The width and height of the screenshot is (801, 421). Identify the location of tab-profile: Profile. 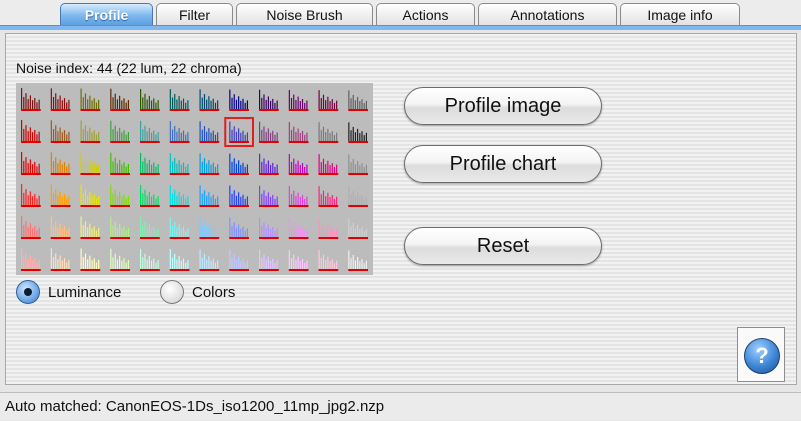
(106, 14).